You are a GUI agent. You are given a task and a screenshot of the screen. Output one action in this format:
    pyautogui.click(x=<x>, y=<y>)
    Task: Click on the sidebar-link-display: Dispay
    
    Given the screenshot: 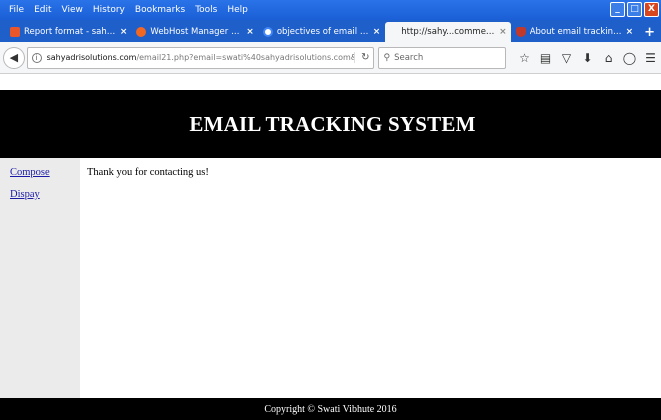 What is the action you would take?
    pyautogui.click(x=45, y=194)
    